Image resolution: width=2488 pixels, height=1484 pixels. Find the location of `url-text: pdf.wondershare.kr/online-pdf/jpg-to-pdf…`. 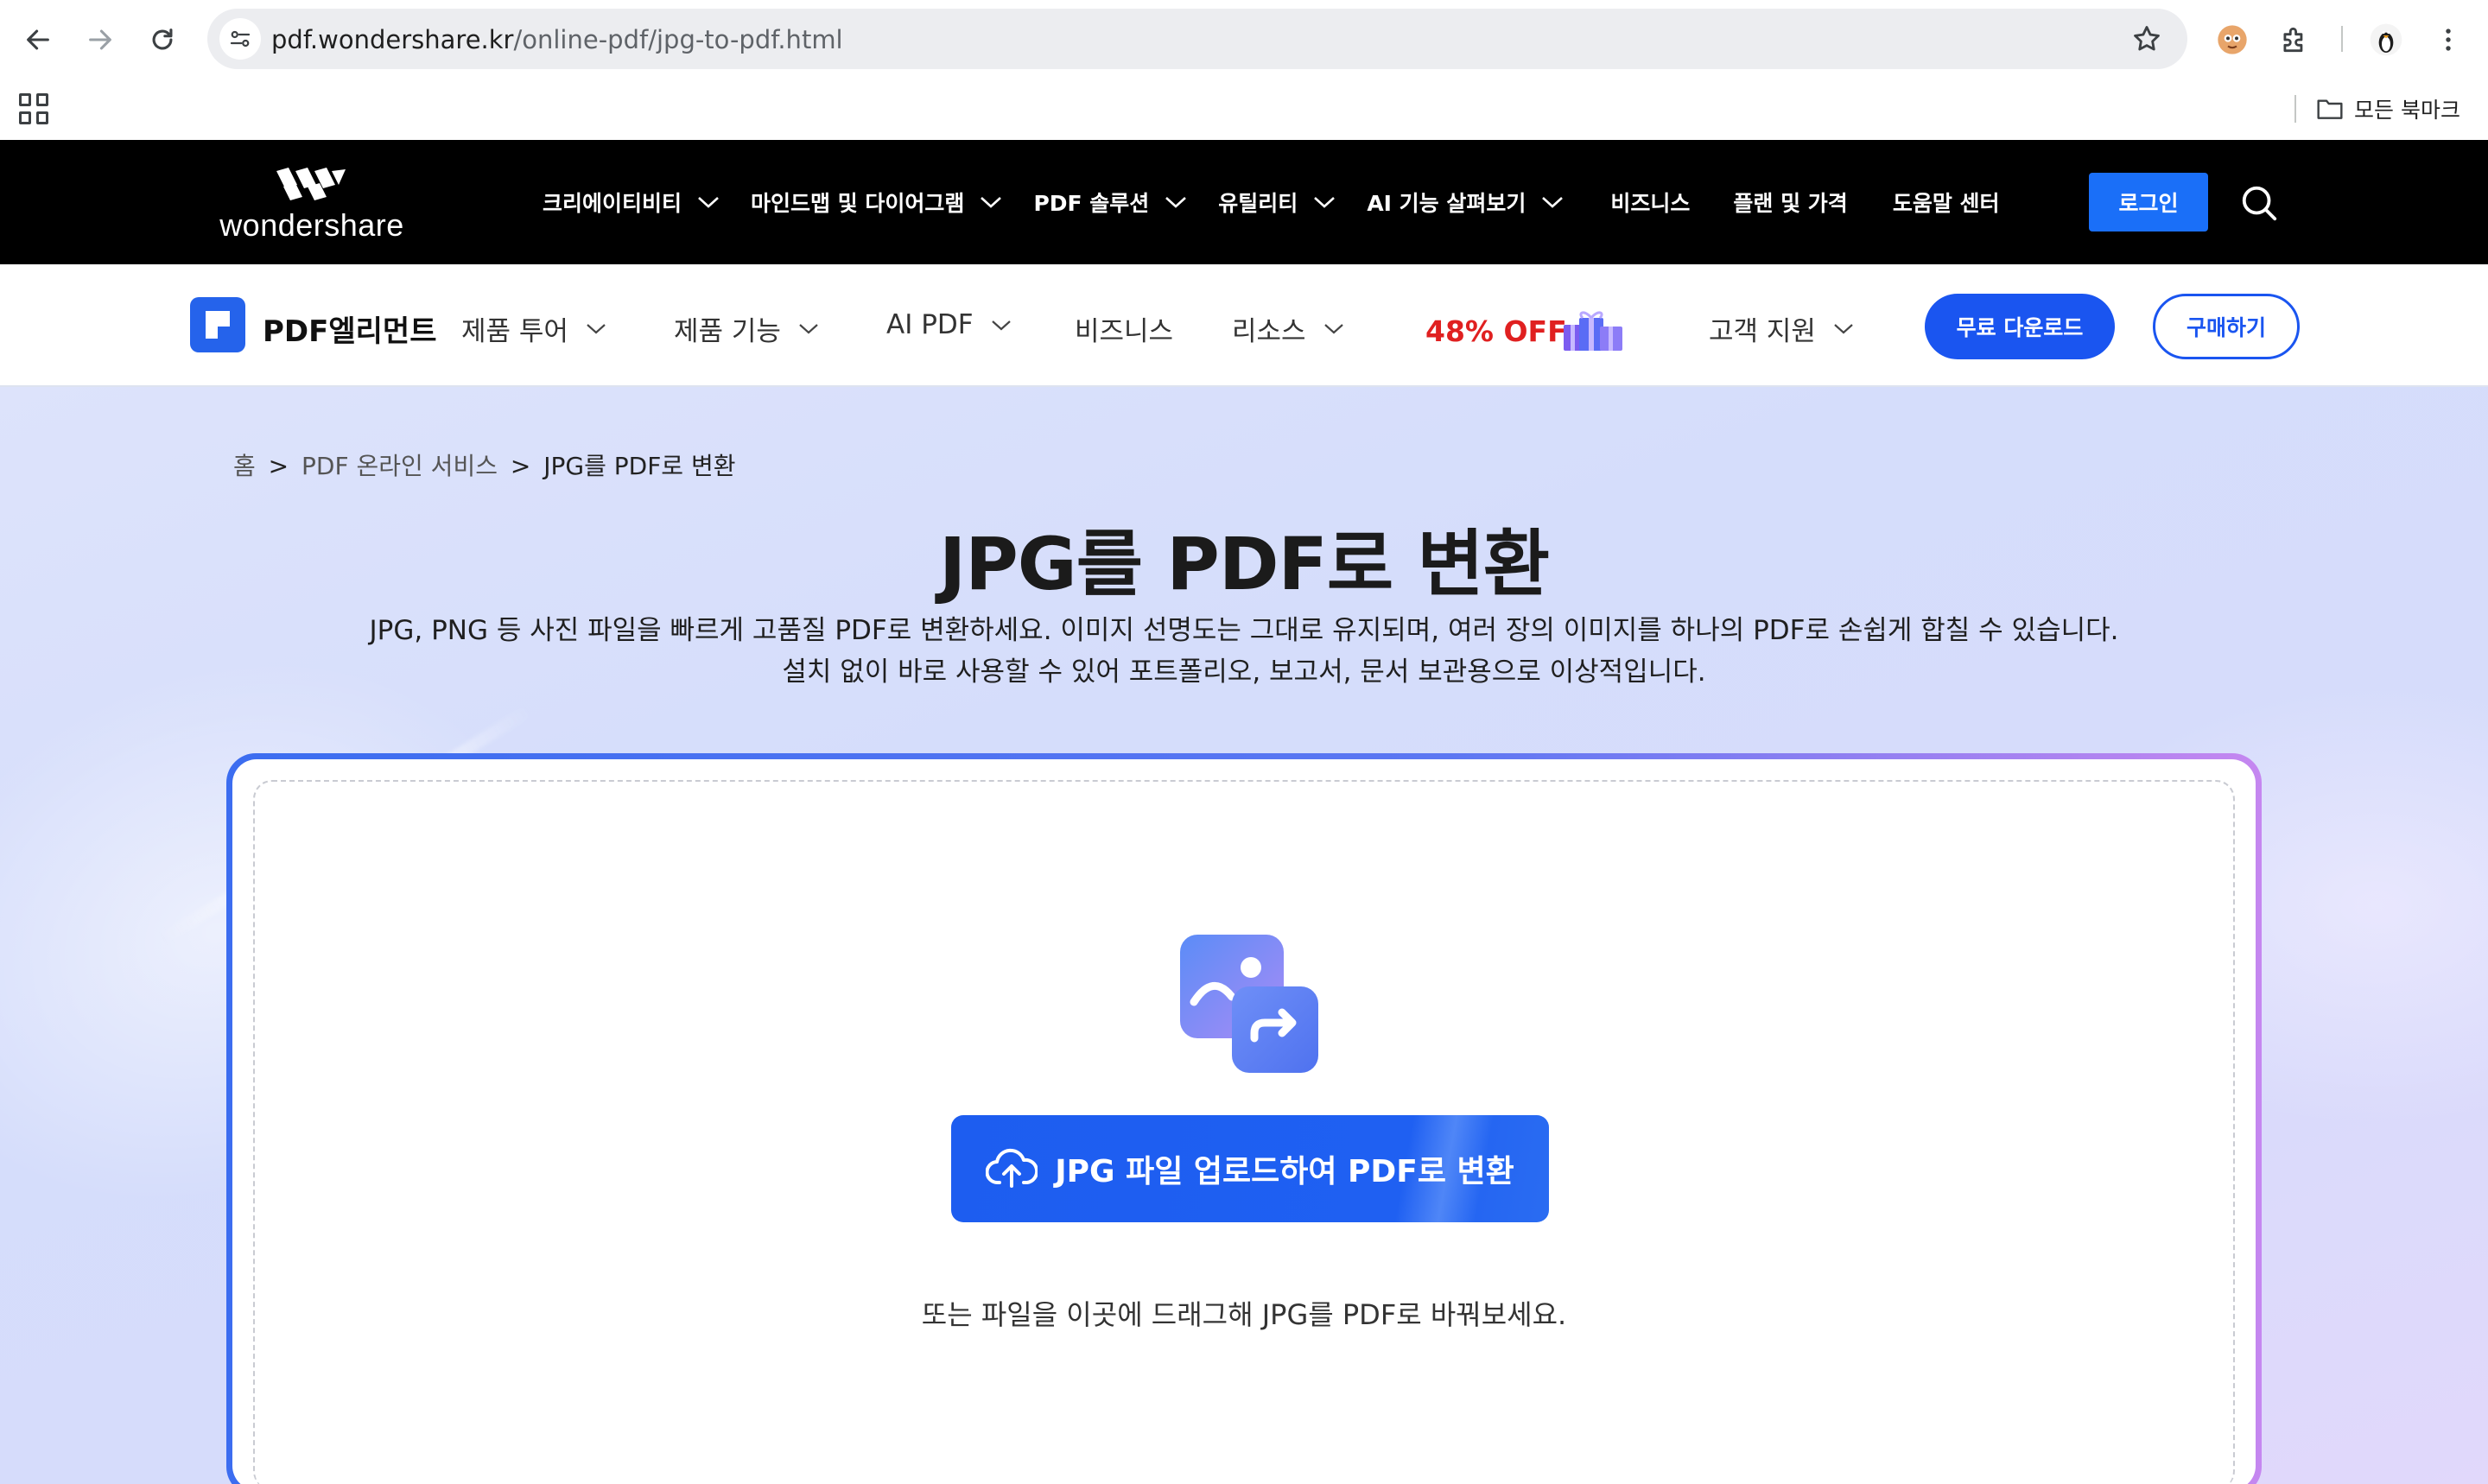

url-text: pdf.wondershare.kr/online-pdf/jpg-to-pdf… is located at coordinates (557, 39).